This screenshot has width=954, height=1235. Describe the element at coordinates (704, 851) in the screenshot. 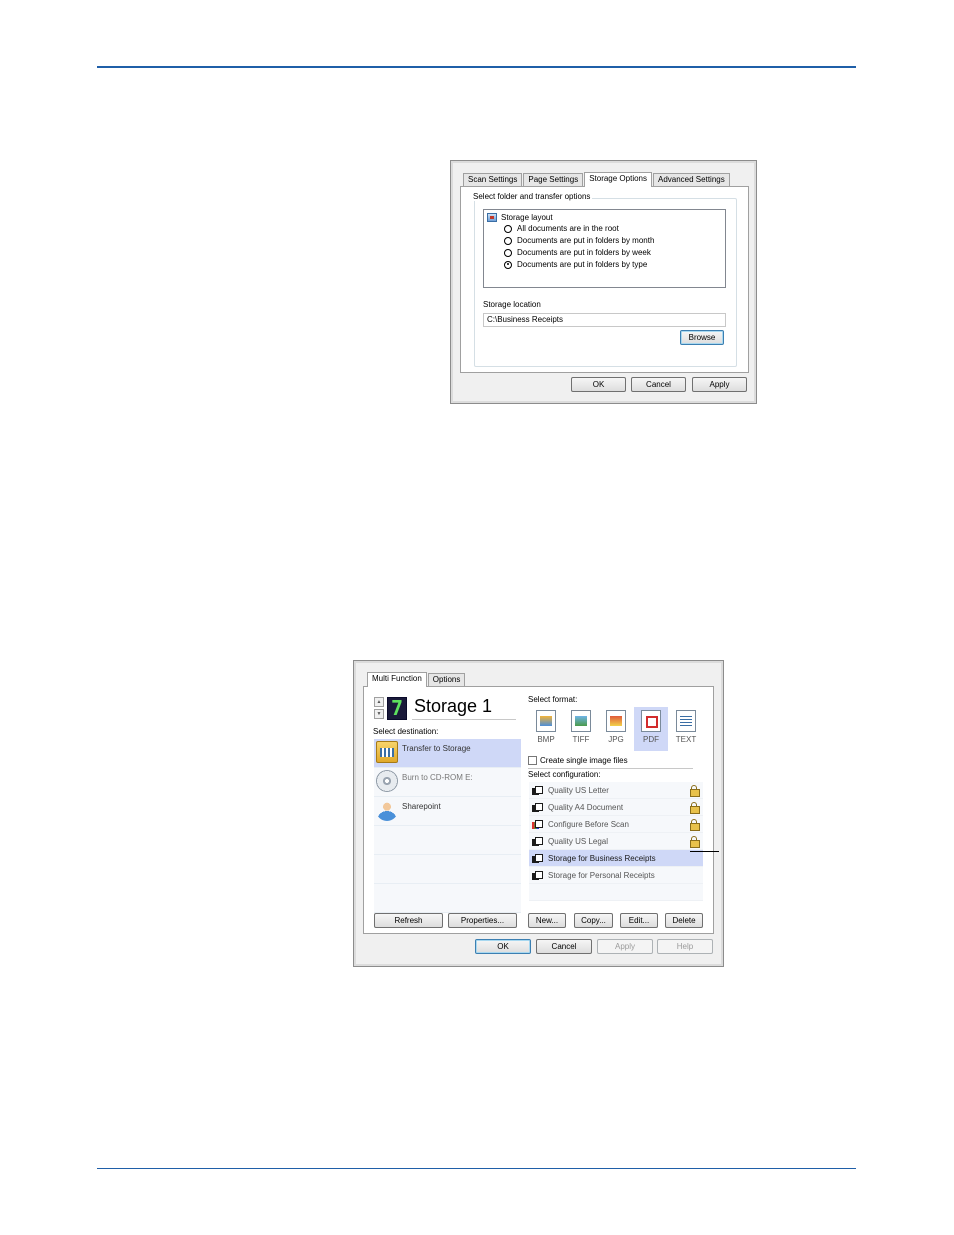

I see `callout-line` at that location.